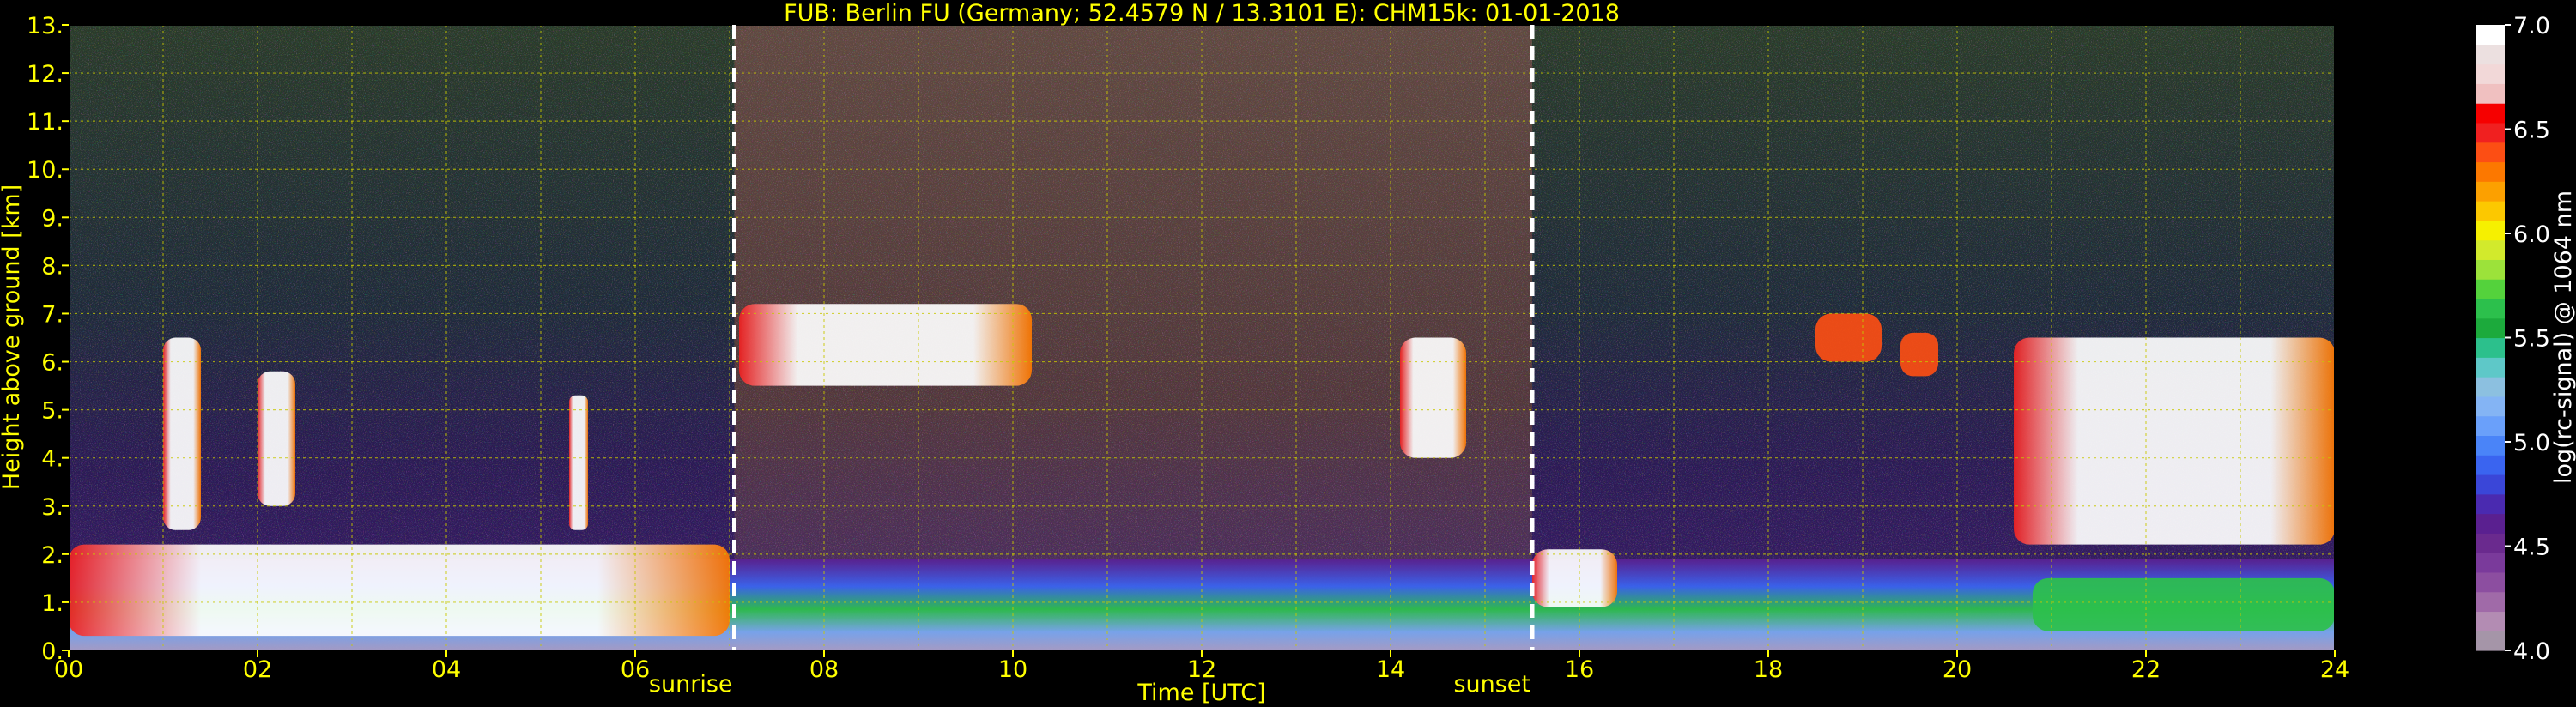  What do you see at coordinates (12, 337) in the screenshot?
I see `y-axis-label: Height above ground [km]` at bounding box center [12, 337].